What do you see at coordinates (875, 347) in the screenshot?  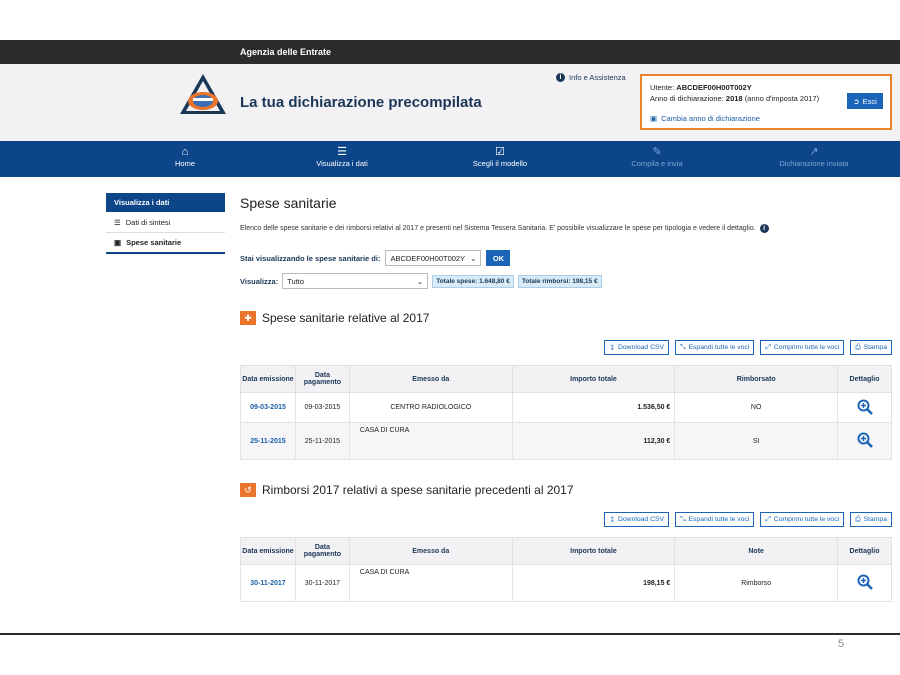 I see `print-label: Stampa` at bounding box center [875, 347].